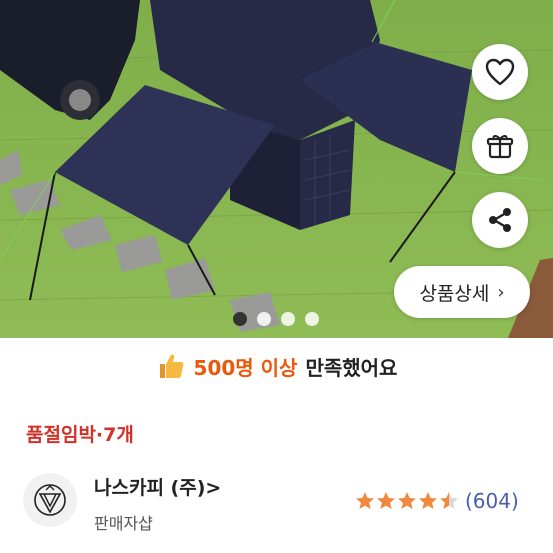 The height and width of the screenshot is (553, 553). What do you see at coordinates (454, 293) in the screenshot?
I see `product-detail-label: 상품상세` at bounding box center [454, 293].